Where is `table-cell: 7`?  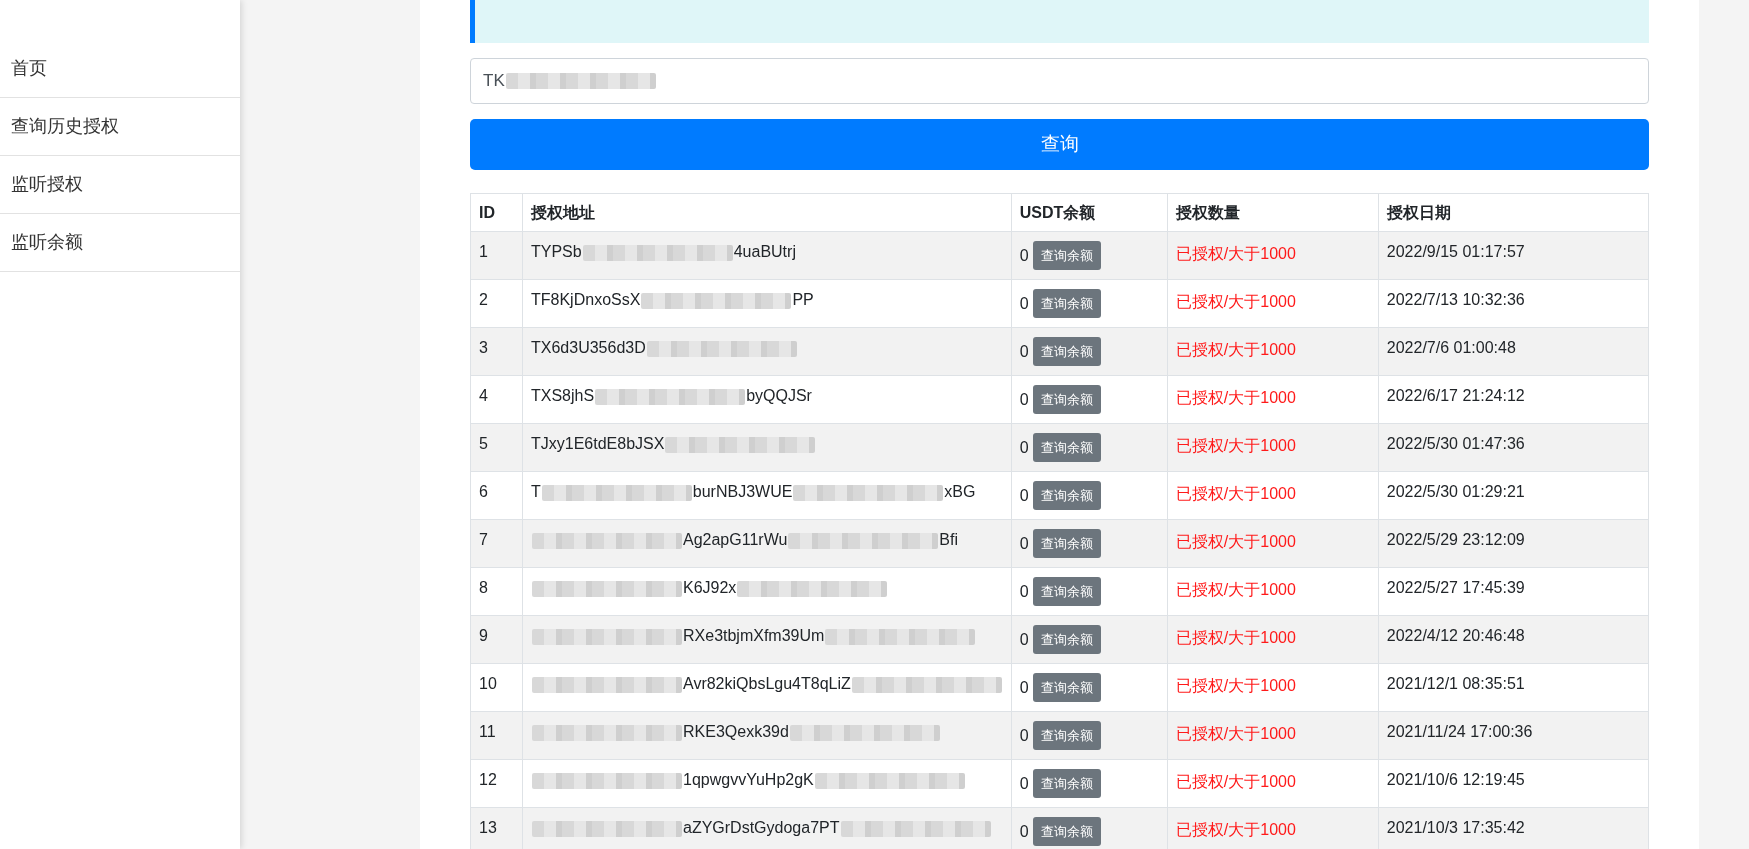
table-cell: 7 is located at coordinates (496, 543).